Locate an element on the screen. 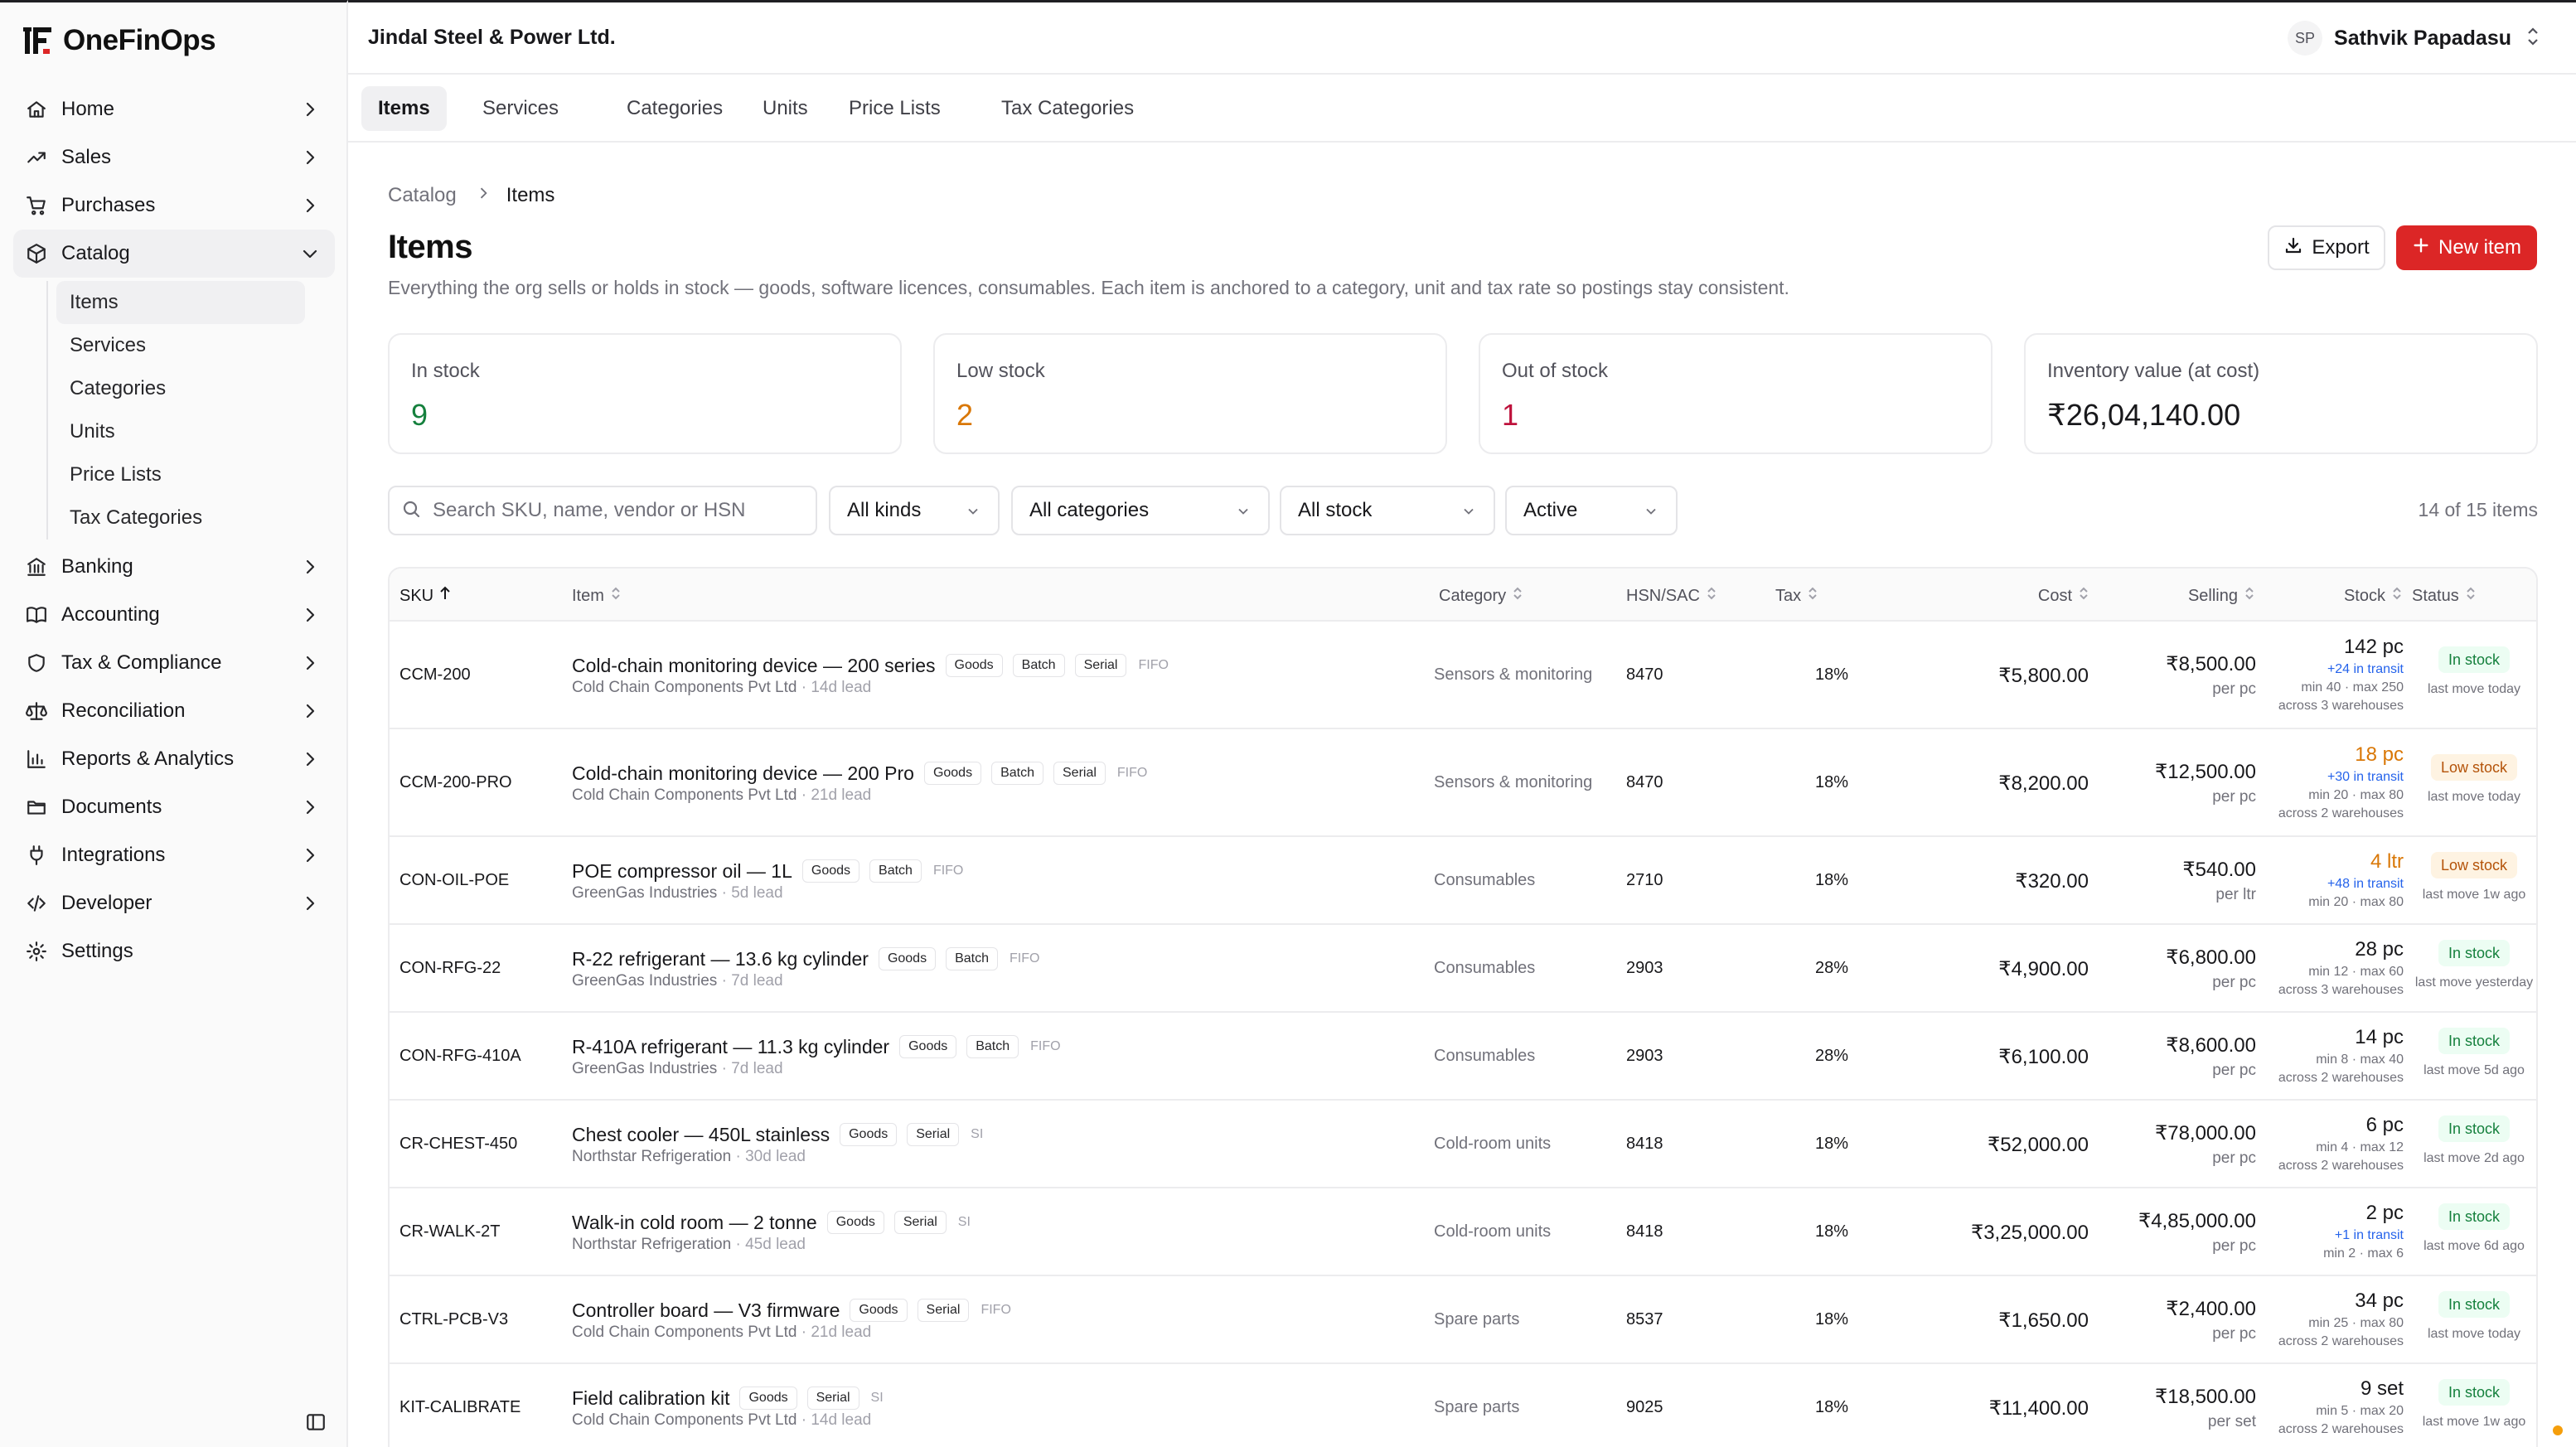  category-cell: Cold-room units is located at coordinates (1493, 1144).